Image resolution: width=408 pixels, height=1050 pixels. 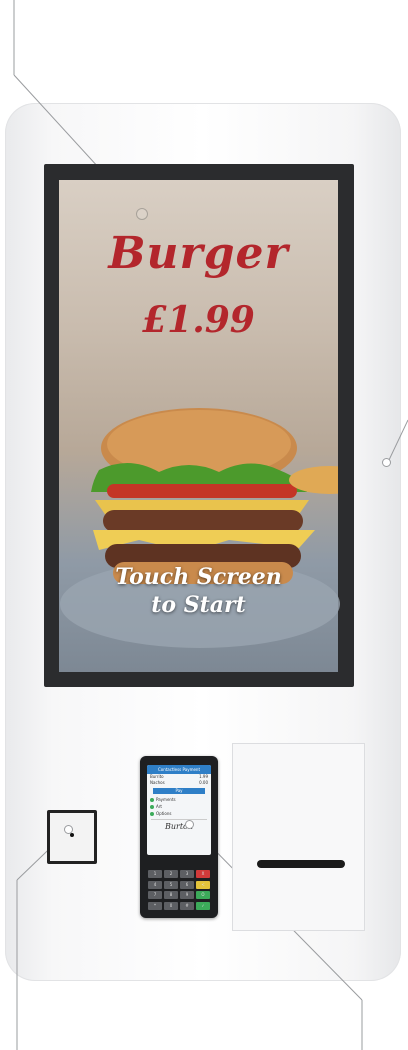 I want to click on option-label: Art, so click(x=159, y=806).